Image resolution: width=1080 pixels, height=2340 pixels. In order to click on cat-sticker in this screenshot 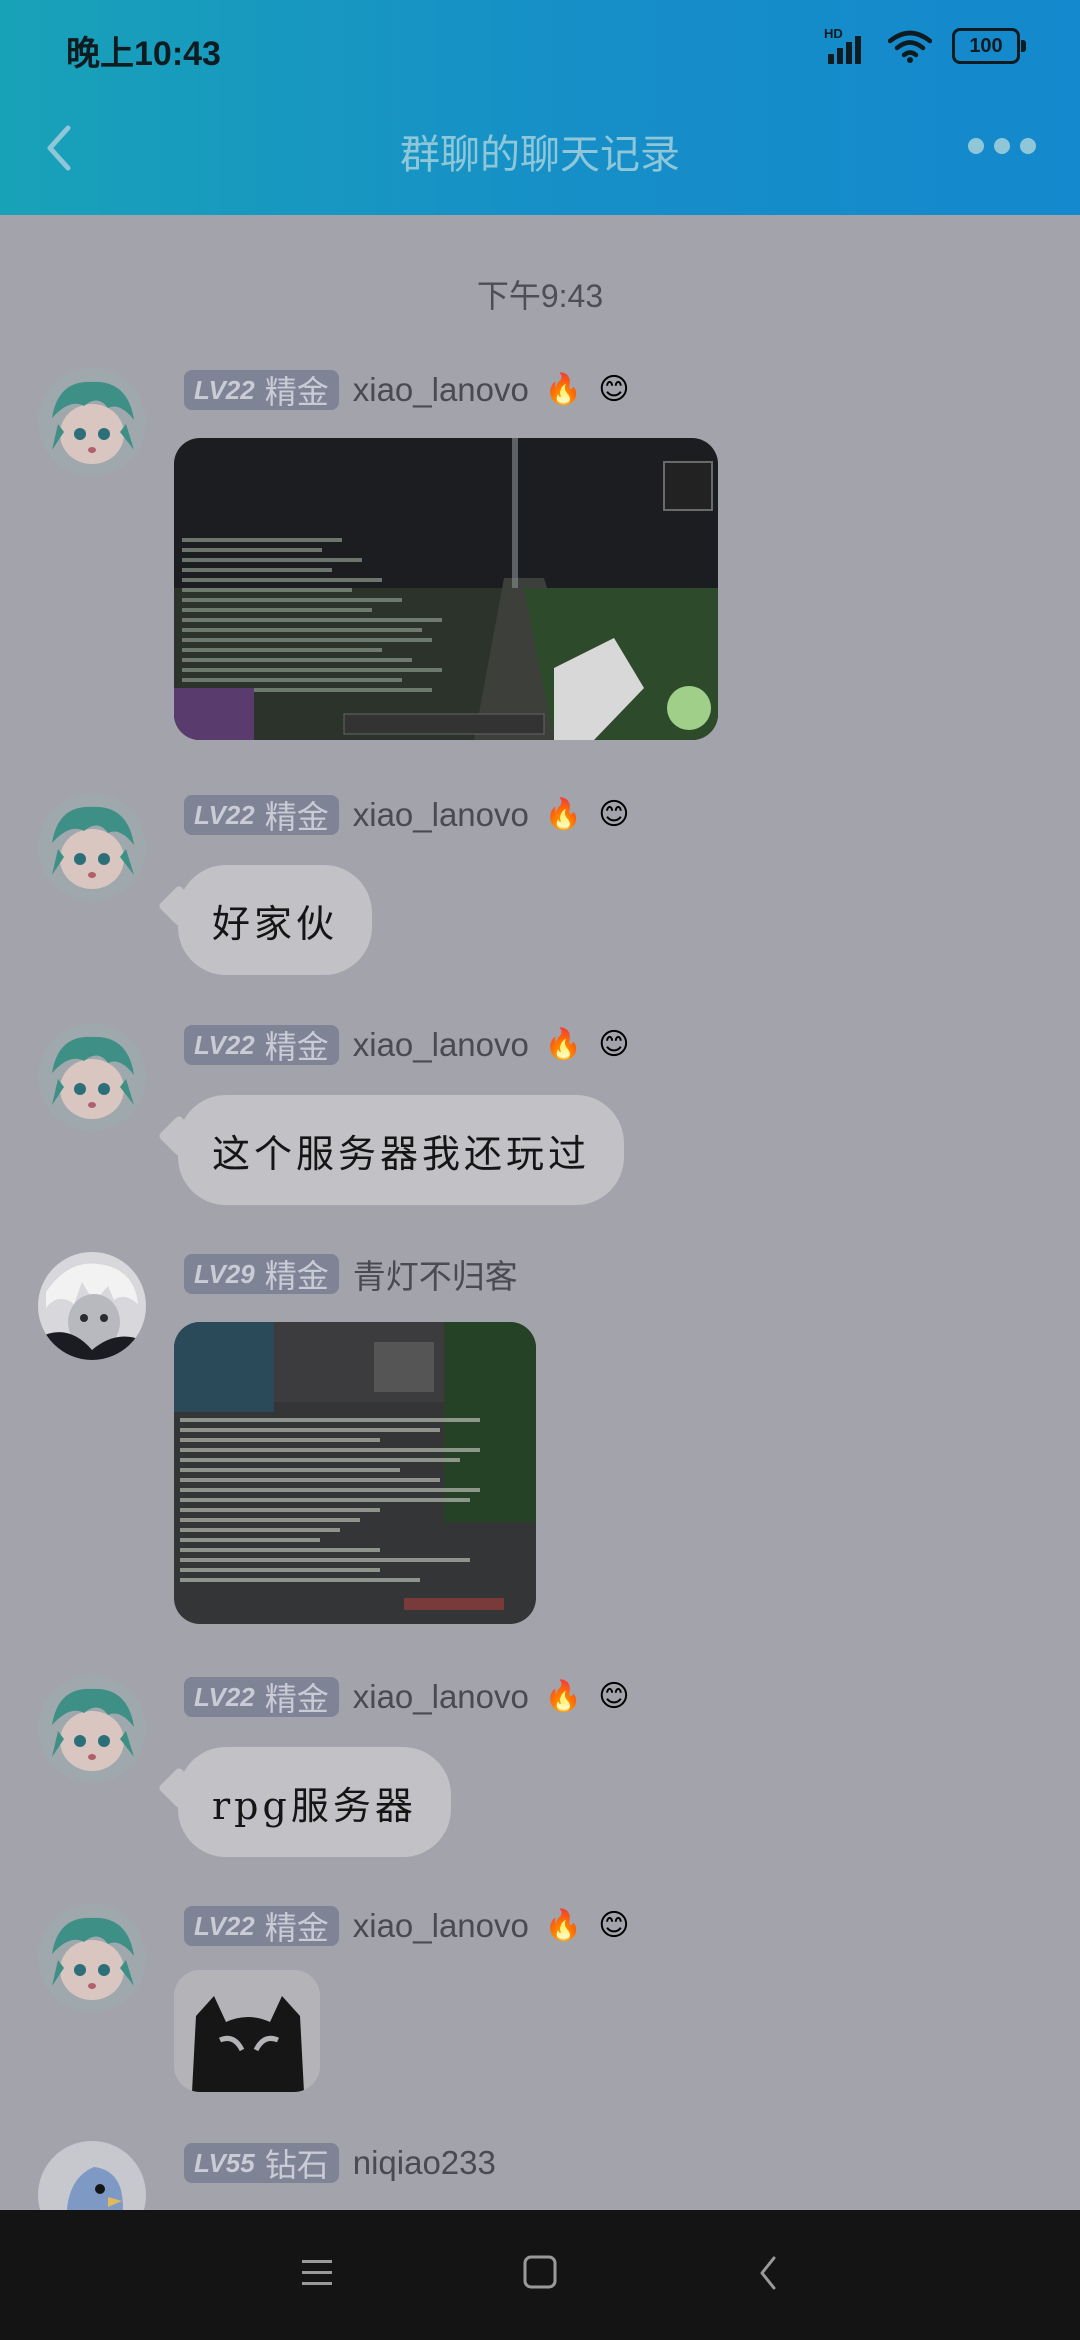, I will do `click(247, 2031)`.